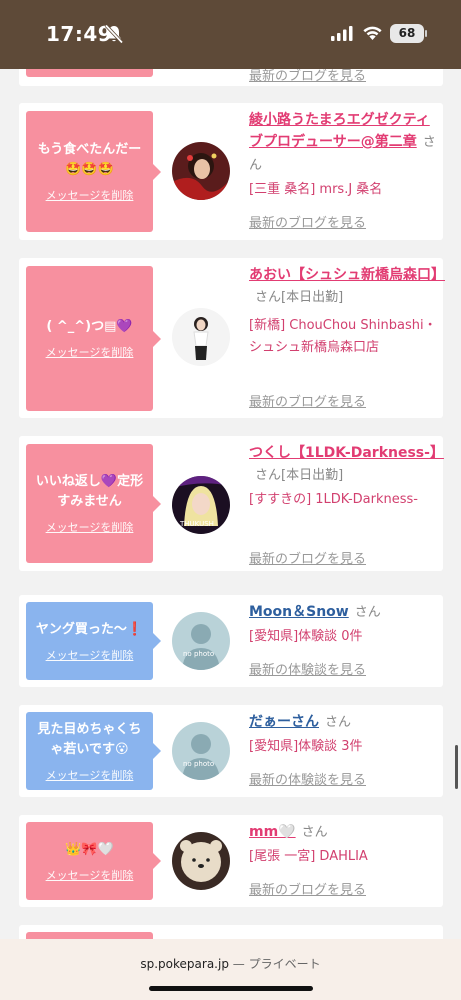 The image size is (461, 1000). What do you see at coordinates (344, 734) in the screenshot?
I see `user-info: だぁーさん さん [愛知県]体験談 3件` at bounding box center [344, 734].